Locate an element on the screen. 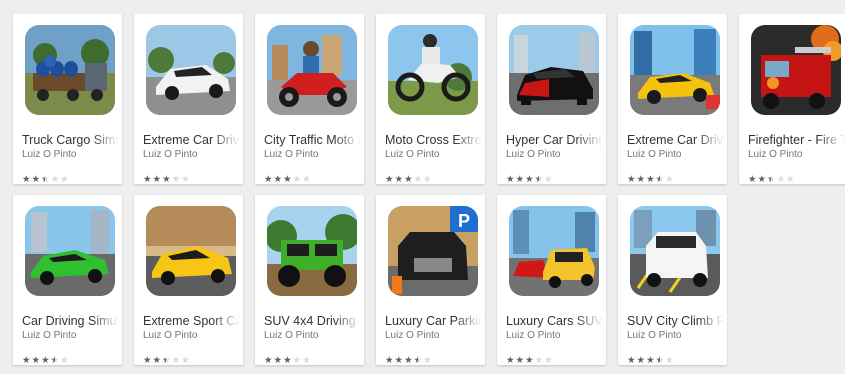  fire-truck-icon is located at coordinates (796, 70).